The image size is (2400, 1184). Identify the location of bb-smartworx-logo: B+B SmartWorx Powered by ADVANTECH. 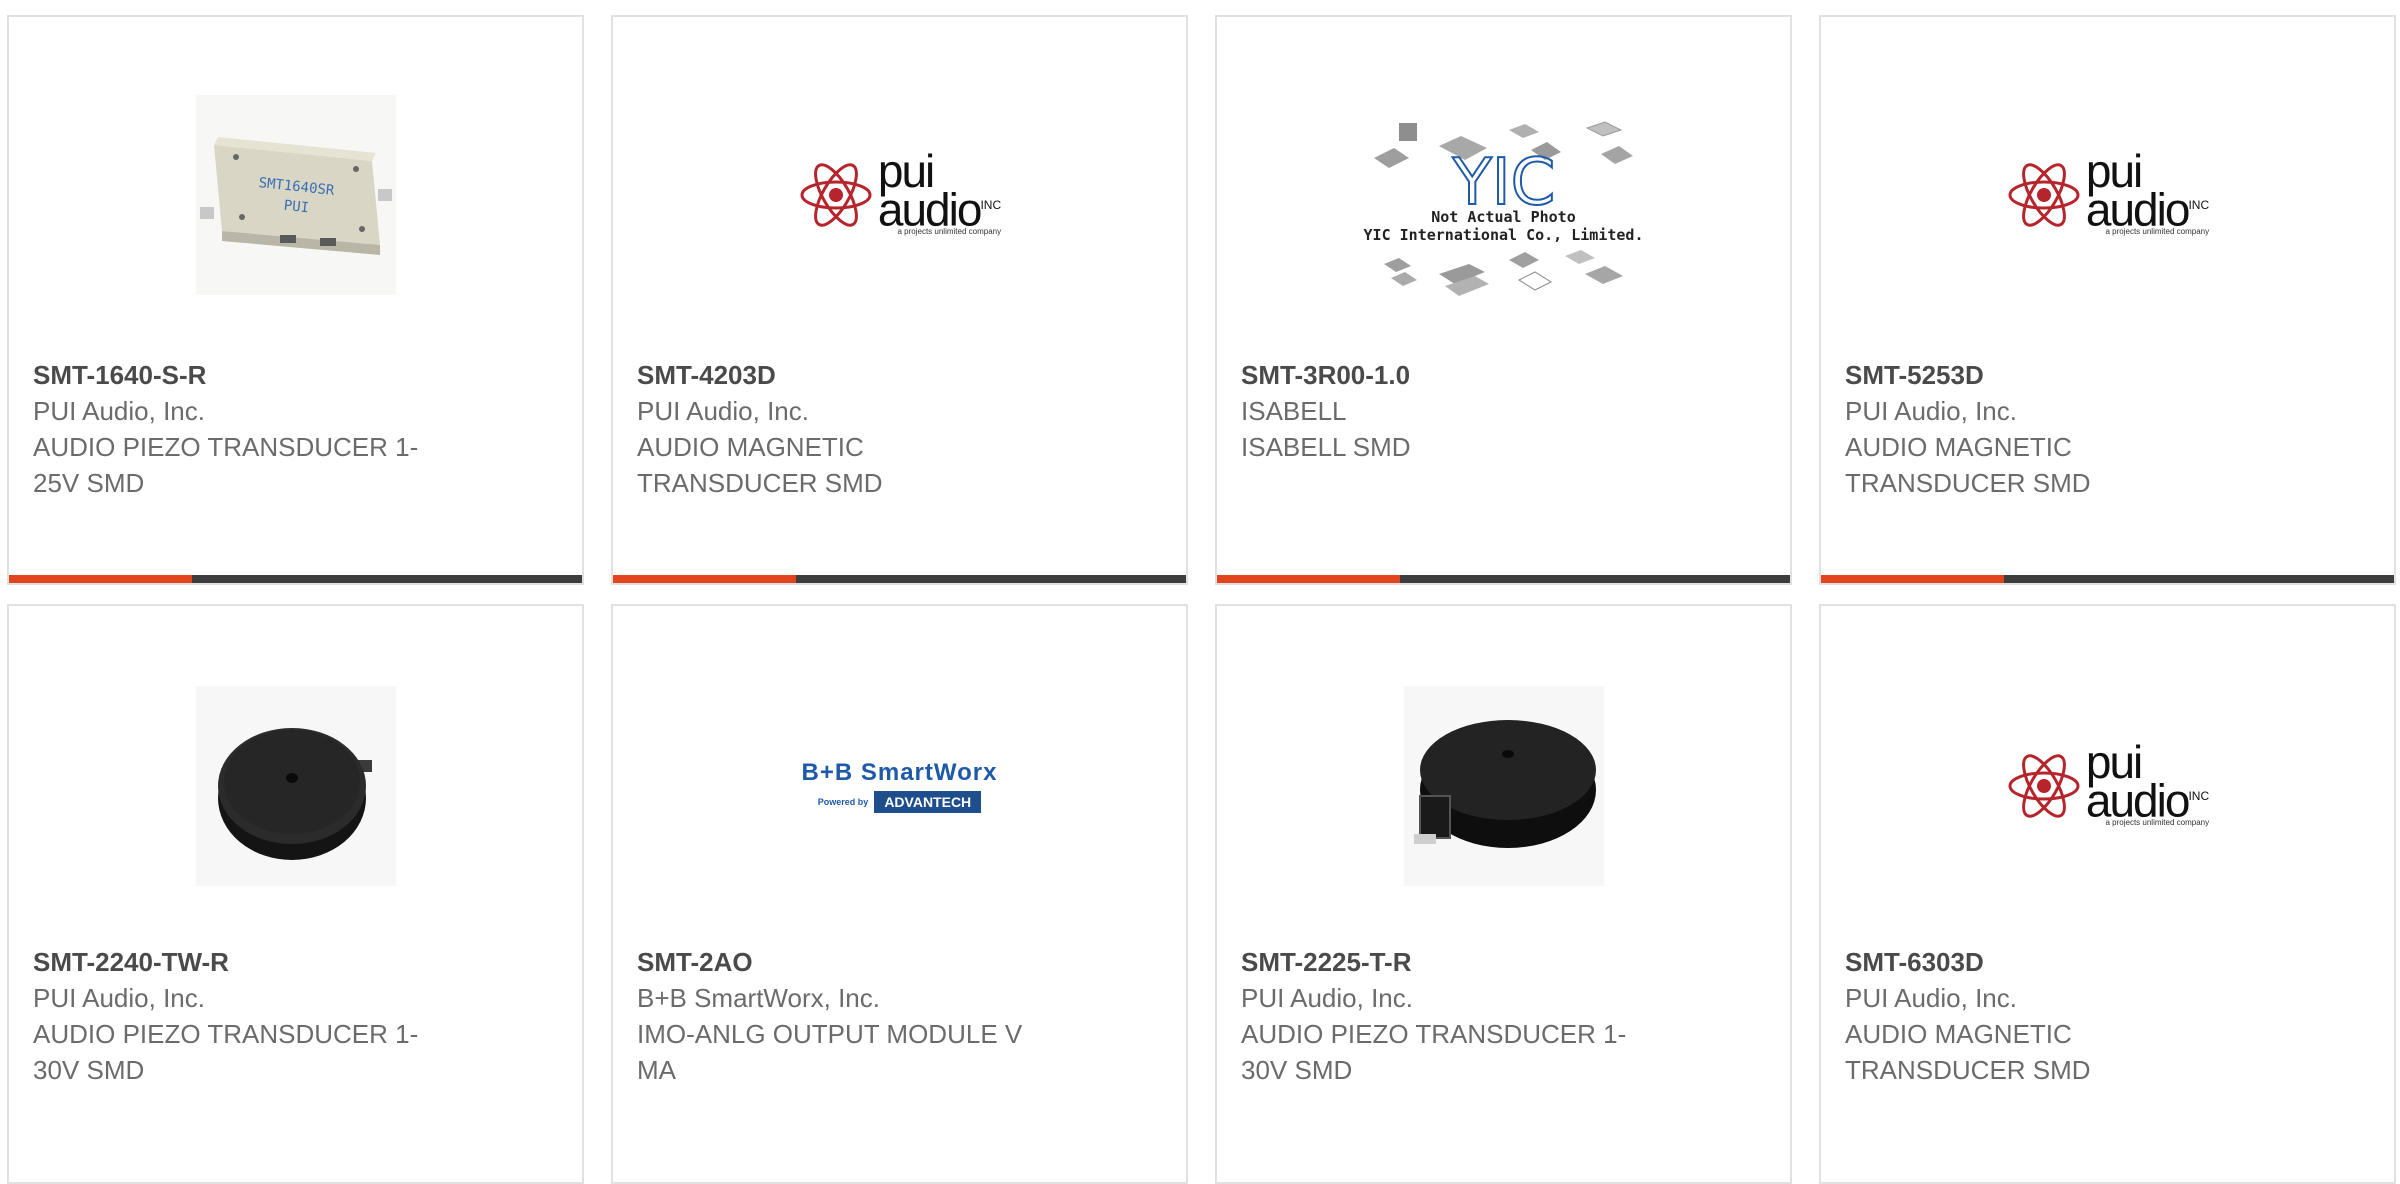
(900, 786).